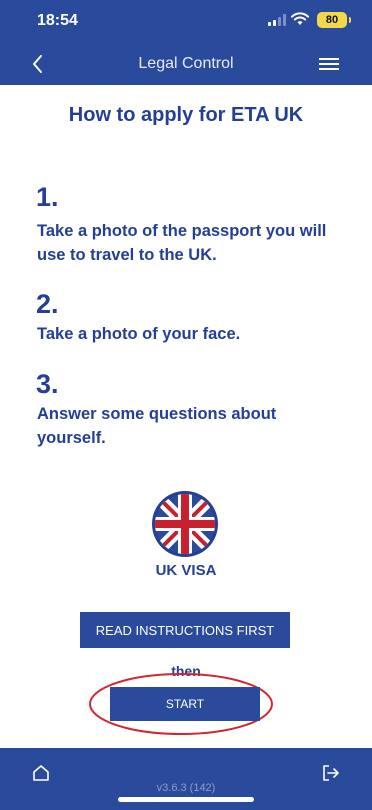  Describe the element at coordinates (57, 20) in the screenshot. I see `status-time: 18:54` at that location.